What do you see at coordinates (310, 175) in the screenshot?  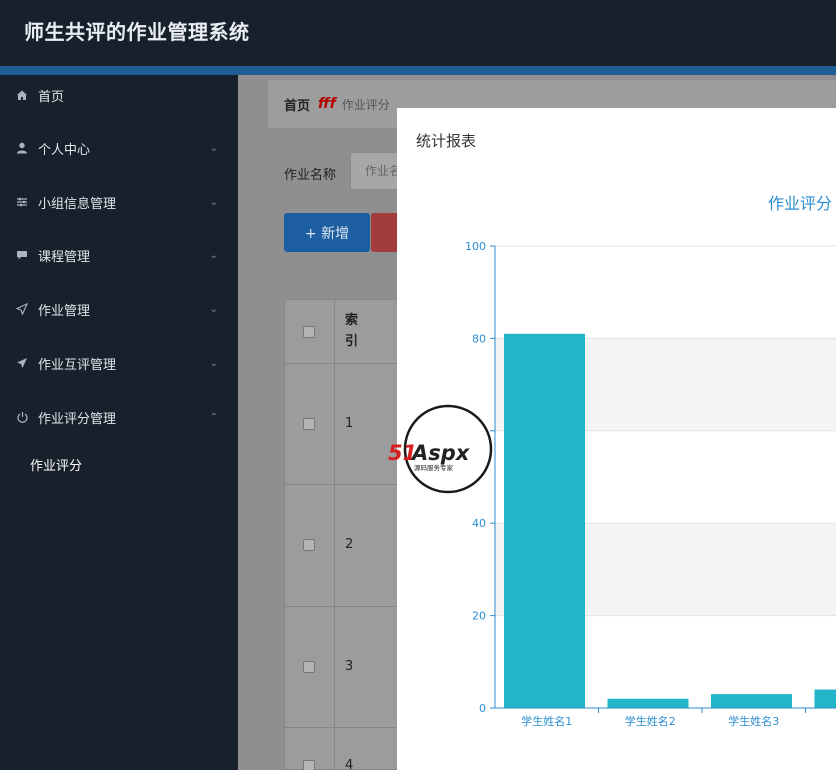 I see `search-label: 作业名称` at bounding box center [310, 175].